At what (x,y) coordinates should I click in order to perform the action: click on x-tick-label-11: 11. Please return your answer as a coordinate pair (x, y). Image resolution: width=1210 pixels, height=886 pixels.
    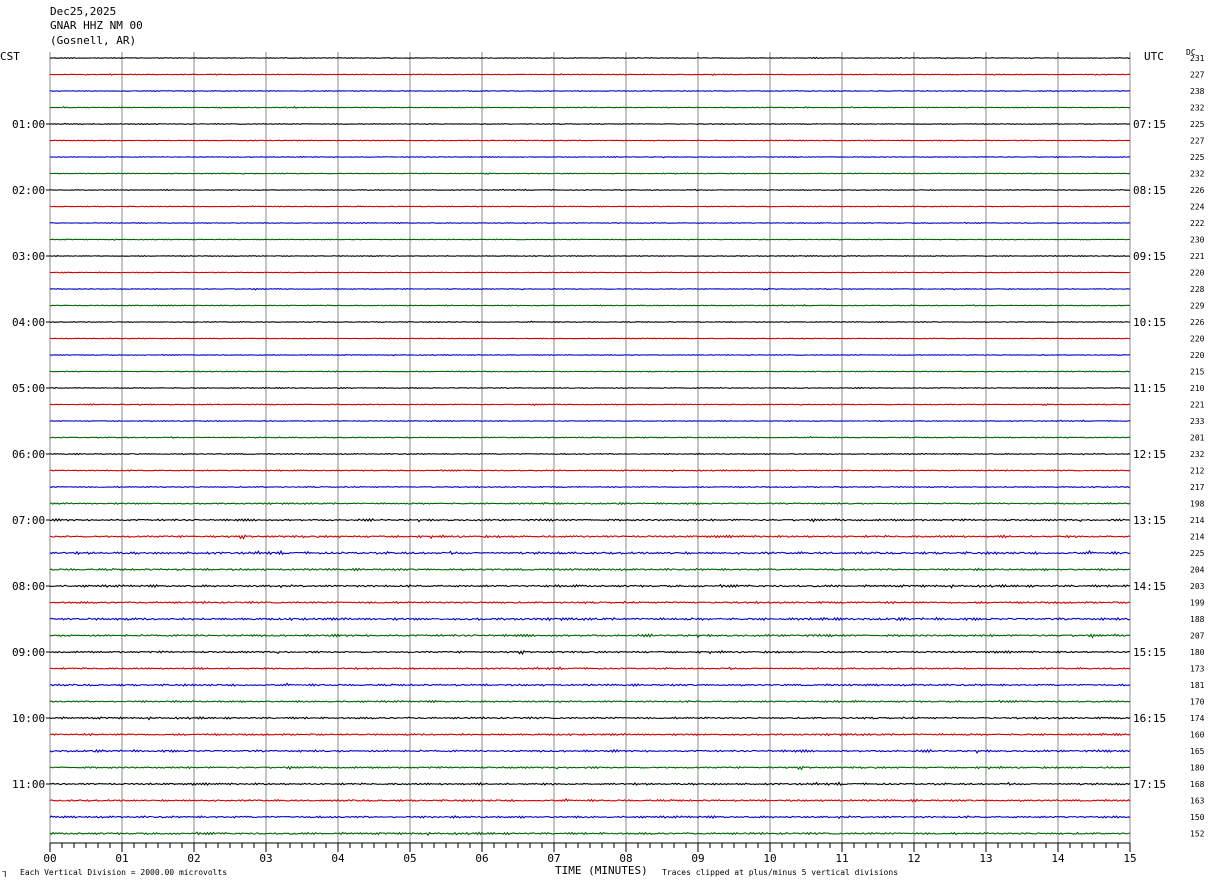
    Looking at the image, I should click on (841, 858).